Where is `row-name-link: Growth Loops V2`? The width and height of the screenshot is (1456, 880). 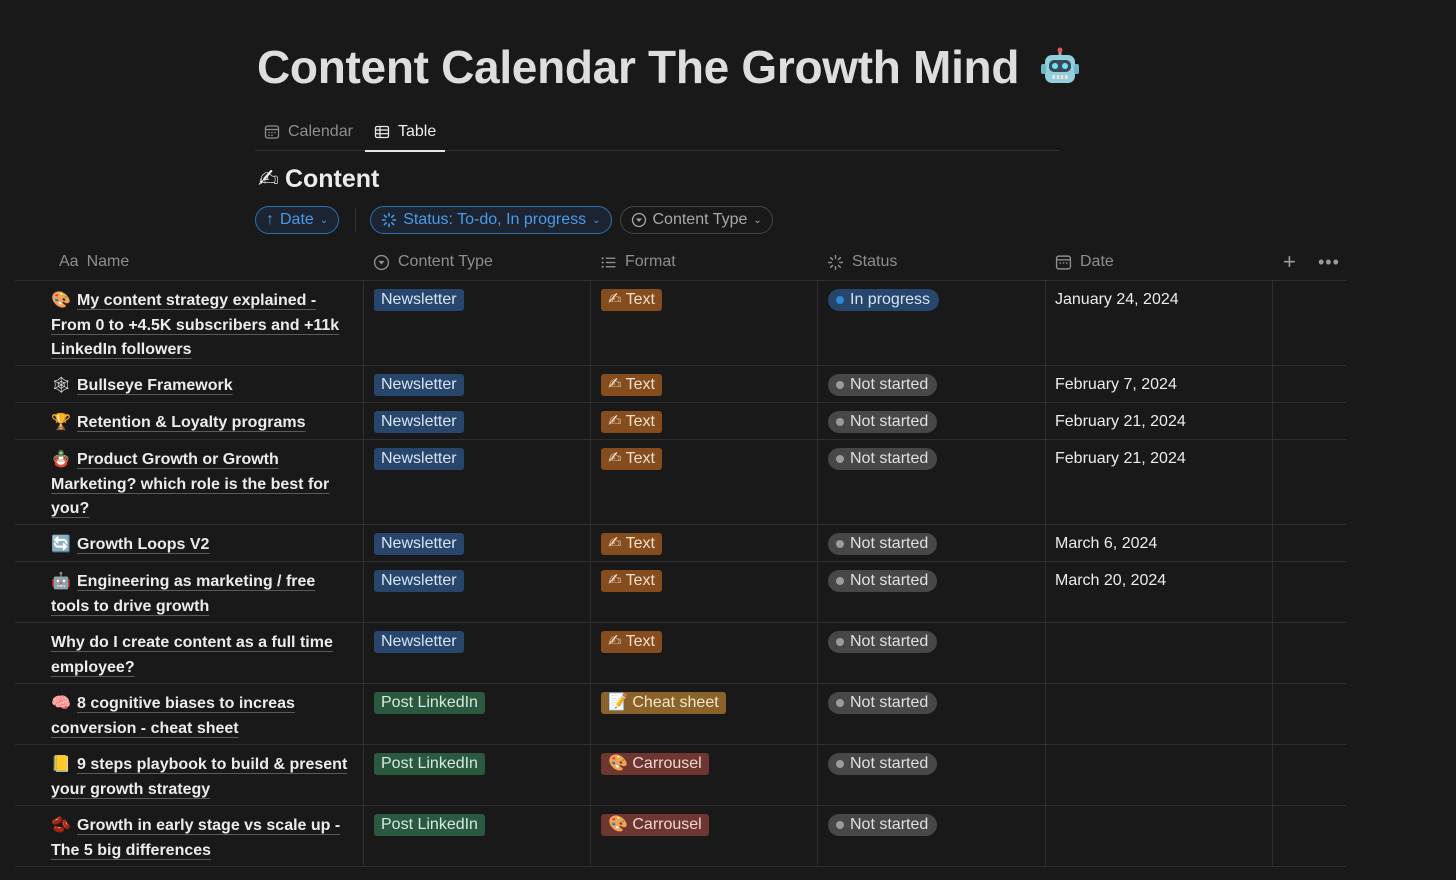
row-name-link: Growth Loops V2 is located at coordinates (143, 544).